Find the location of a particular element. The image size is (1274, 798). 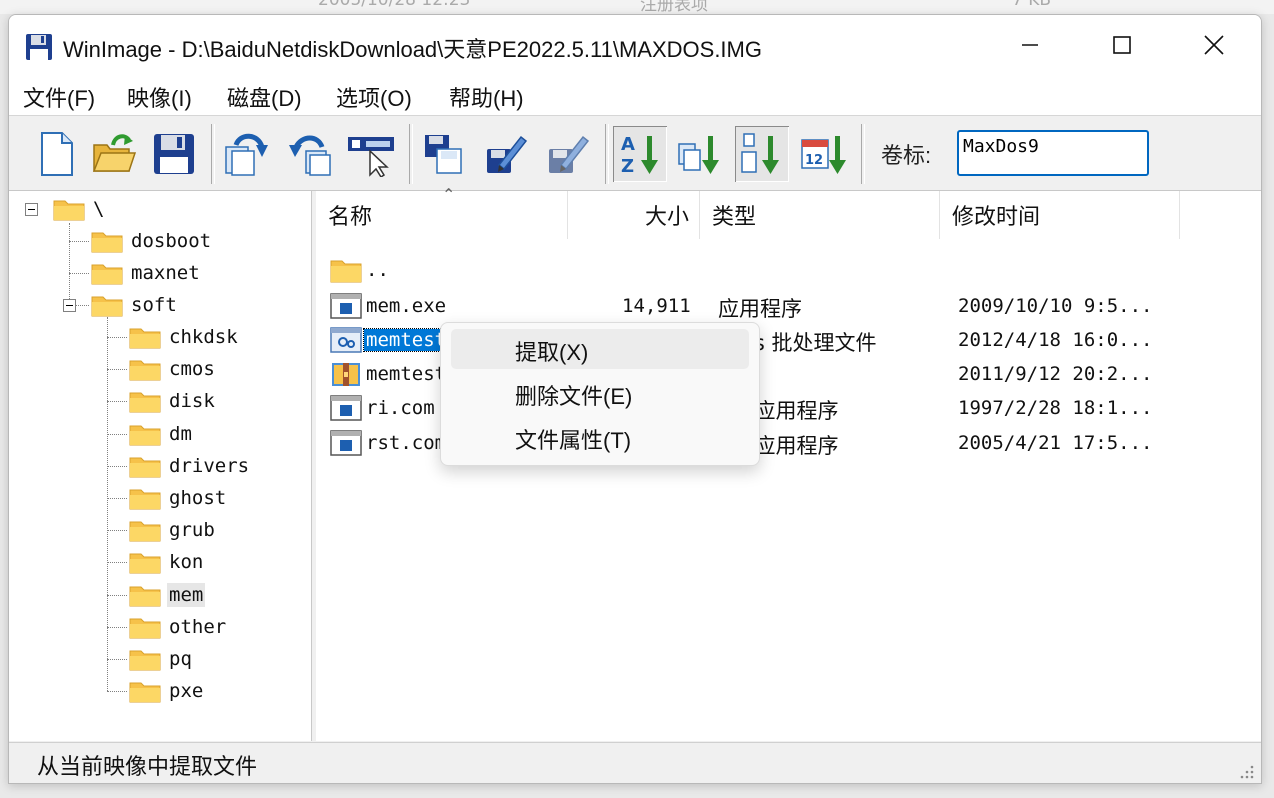

edit-alt-button is located at coordinates (568, 154).